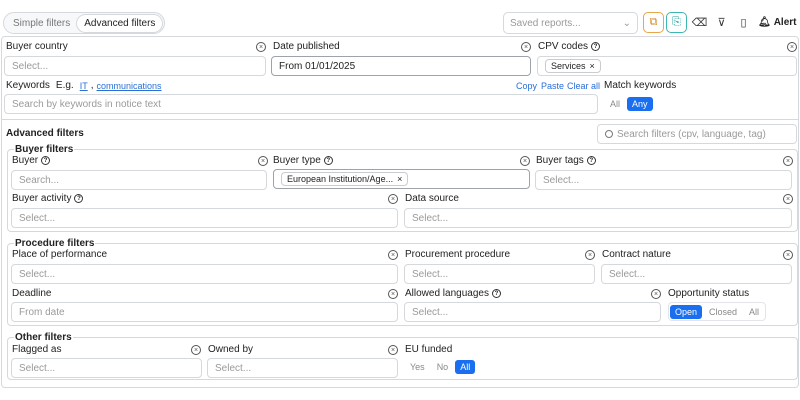 The image size is (800, 400). What do you see at coordinates (301, 104) in the screenshot?
I see `keywords-search-input: Search by keywords in notice text` at bounding box center [301, 104].